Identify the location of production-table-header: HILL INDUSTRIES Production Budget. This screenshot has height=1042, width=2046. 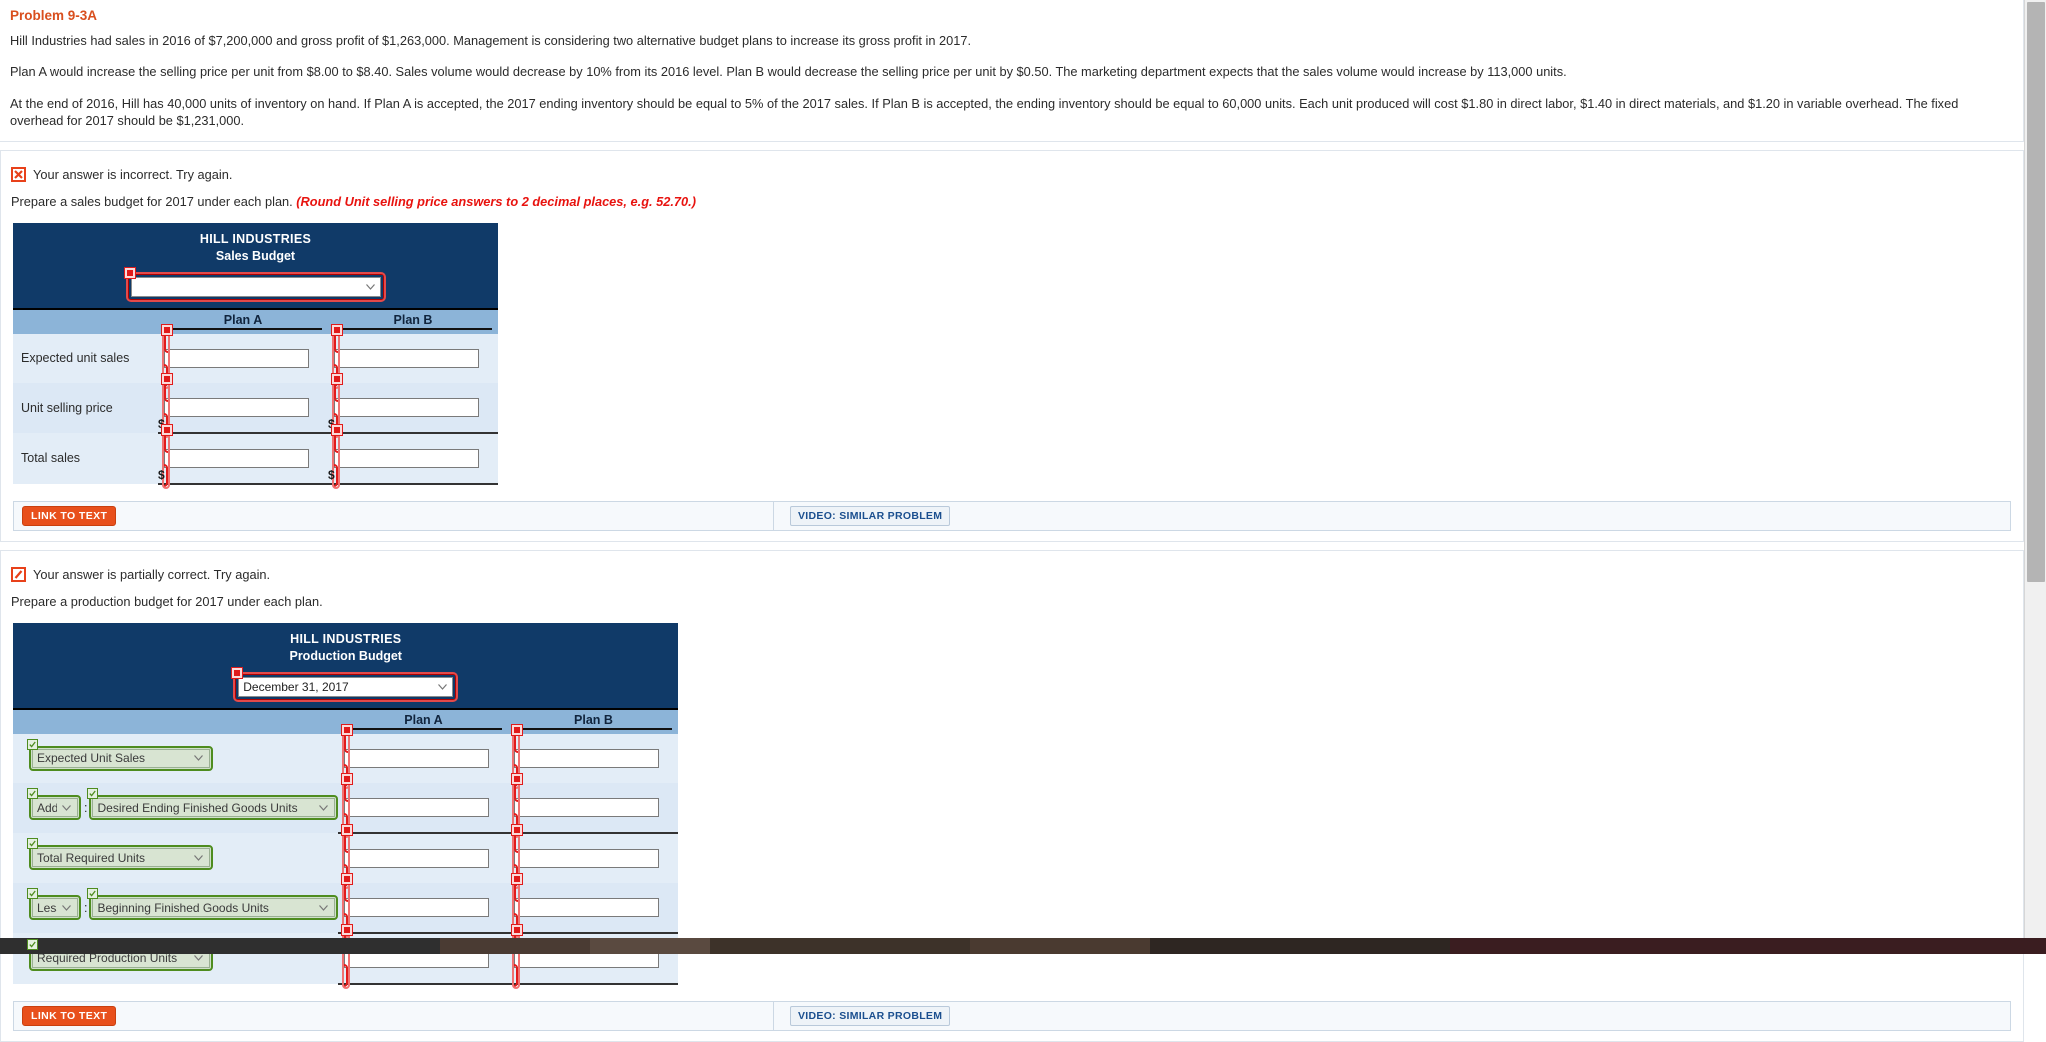
(346, 645).